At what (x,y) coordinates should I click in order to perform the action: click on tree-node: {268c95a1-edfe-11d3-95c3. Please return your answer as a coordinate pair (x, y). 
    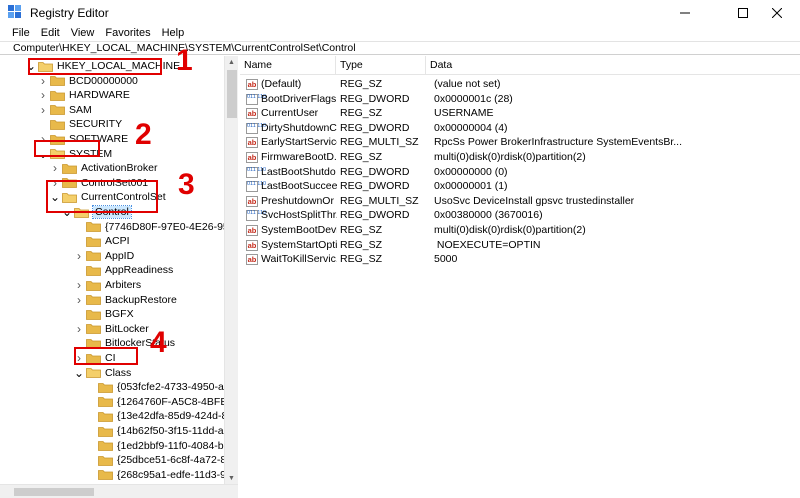
    Looking at the image, I should click on (161, 475).